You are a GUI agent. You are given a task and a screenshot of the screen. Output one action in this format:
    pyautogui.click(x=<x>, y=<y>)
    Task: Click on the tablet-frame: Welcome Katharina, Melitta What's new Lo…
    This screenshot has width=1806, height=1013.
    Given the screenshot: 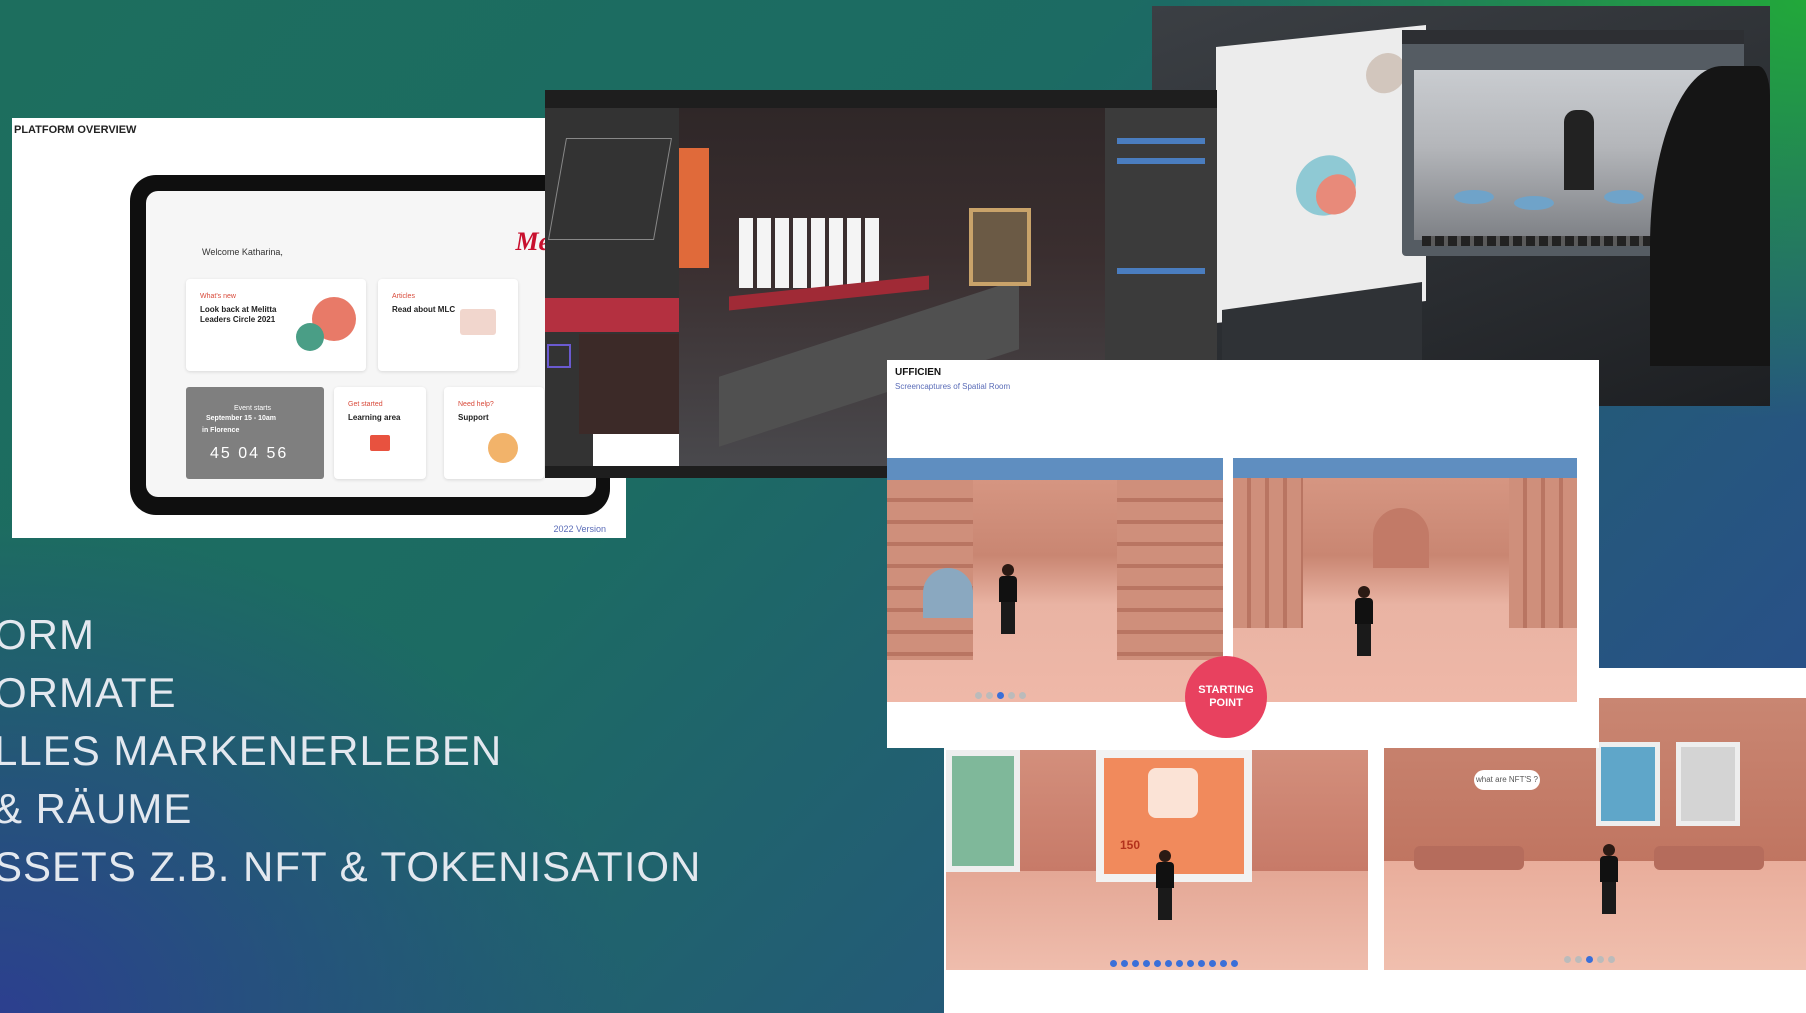 What is the action you would take?
    pyautogui.click(x=370, y=345)
    